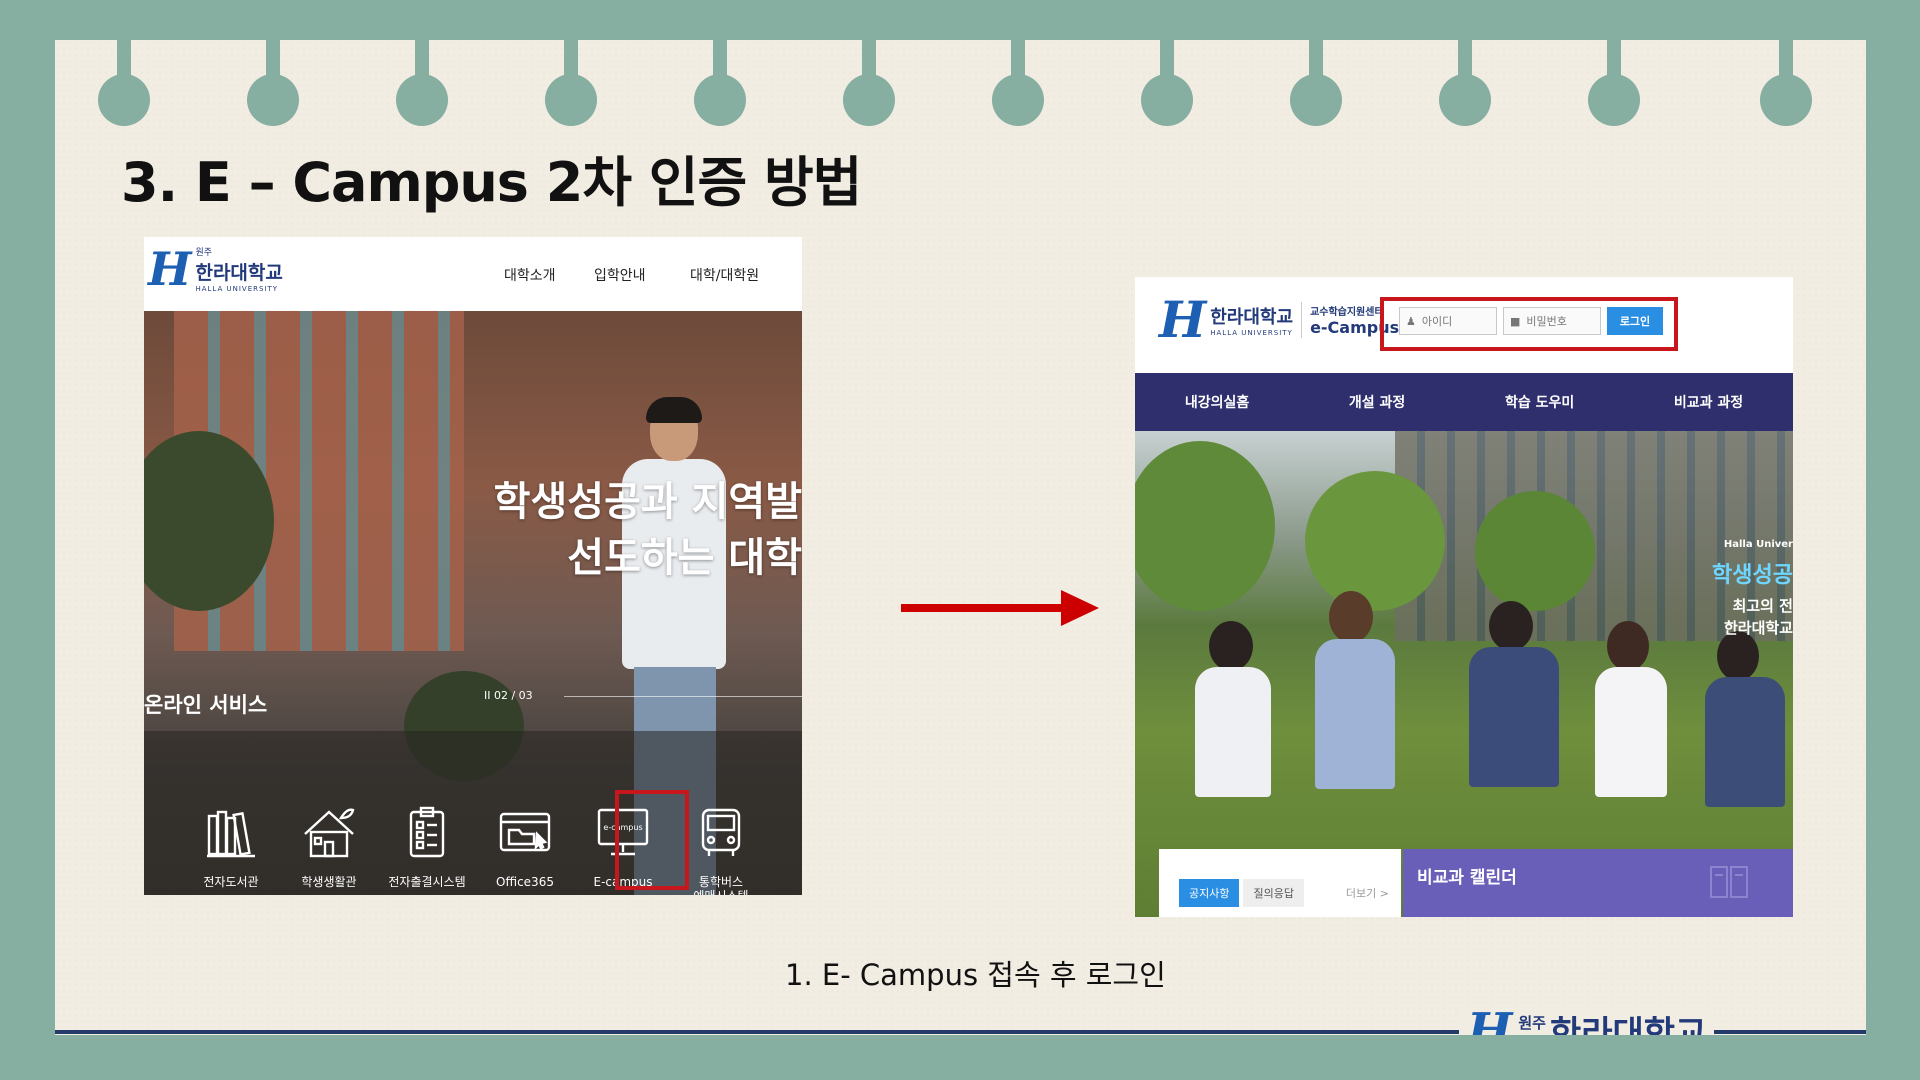  I want to click on office-icon, so click(525, 832).